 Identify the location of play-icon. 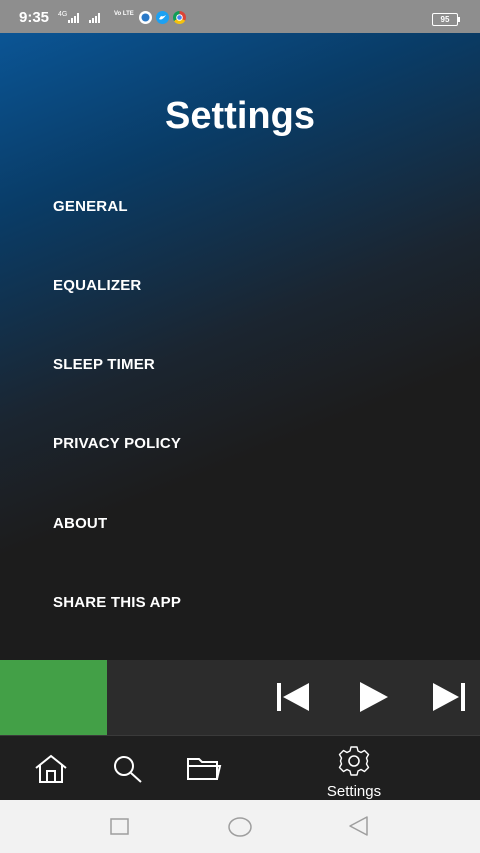
(374, 697).